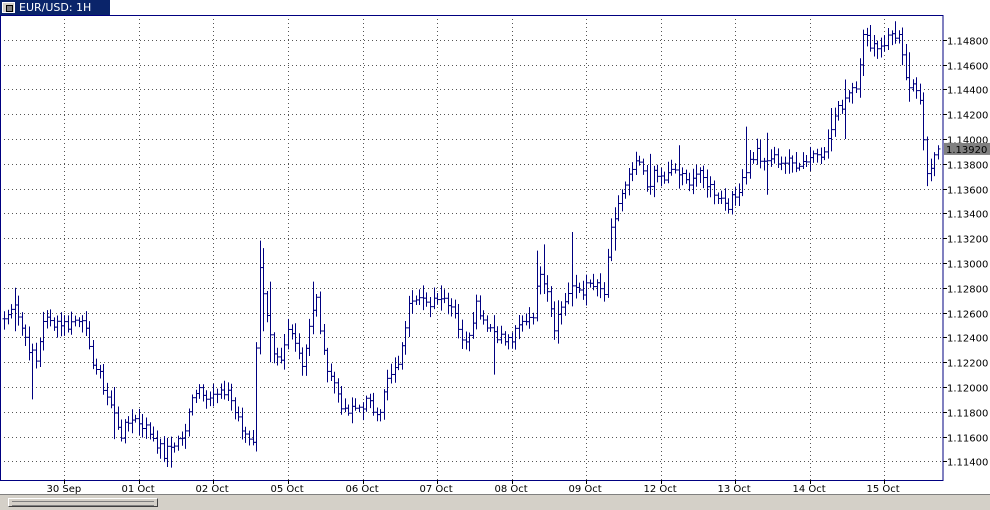 This screenshot has width=990, height=510. What do you see at coordinates (883, 489) in the screenshot?
I see `time-tick-label: 15 Oct` at bounding box center [883, 489].